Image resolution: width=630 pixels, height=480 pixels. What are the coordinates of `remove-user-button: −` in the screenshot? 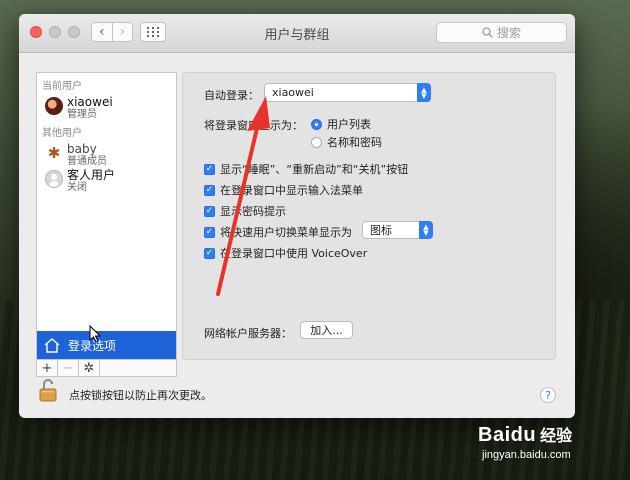 It's located at (68, 368).